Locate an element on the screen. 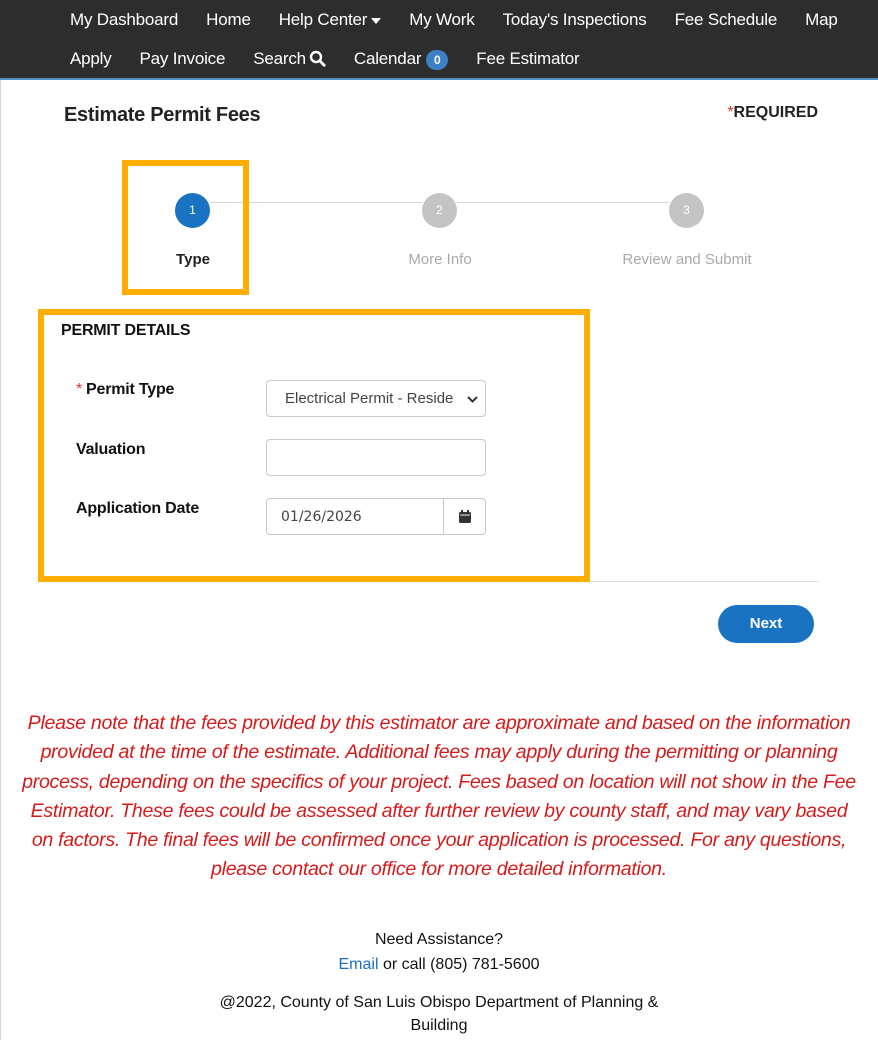 The image size is (878, 1040). required-label: REQUIRED is located at coordinates (775, 112).